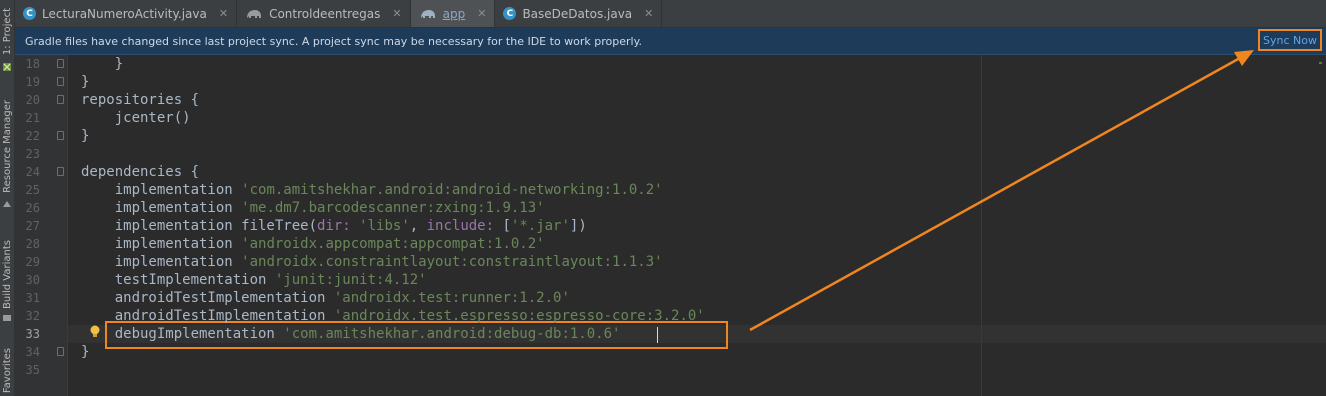 The width and height of the screenshot is (1326, 396). What do you see at coordinates (1290, 40) in the screenshot?
I see `sync-now-link: Sync Now` at bounding box center [1290, 40].